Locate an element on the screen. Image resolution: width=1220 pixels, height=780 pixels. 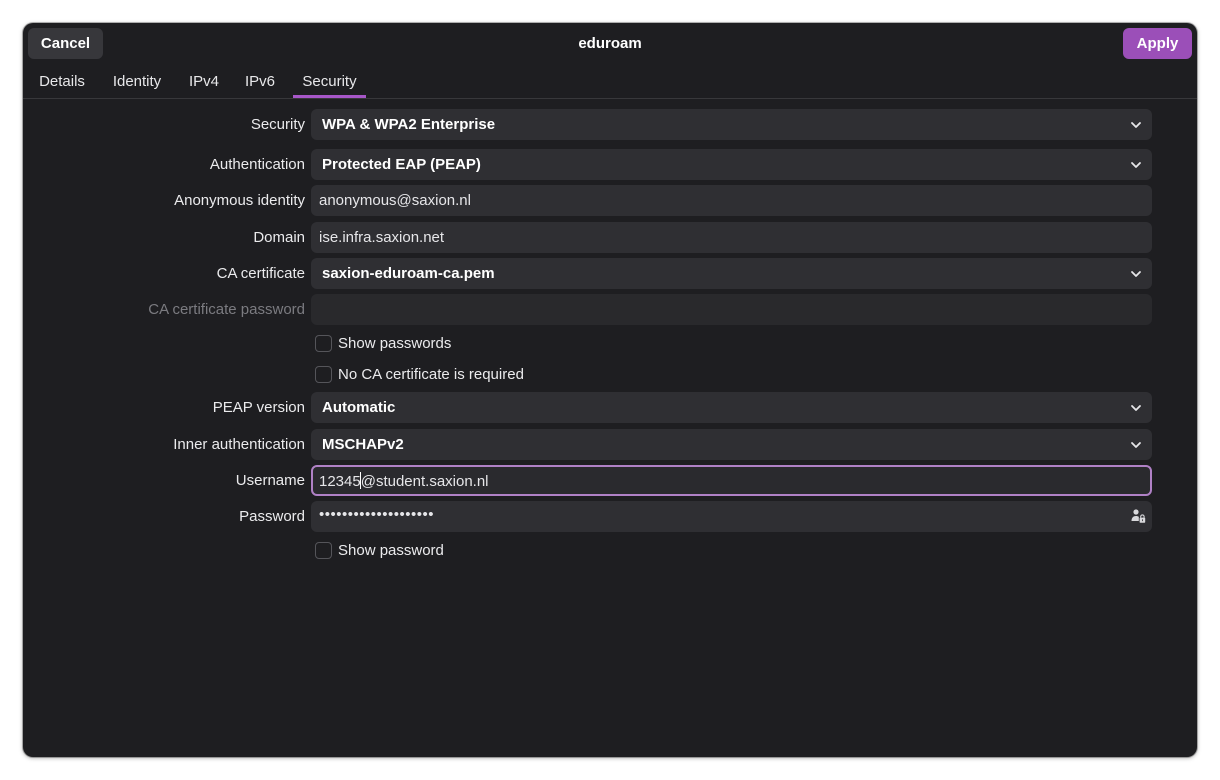
domain-label: Domain is located at coordinates (279, 237).